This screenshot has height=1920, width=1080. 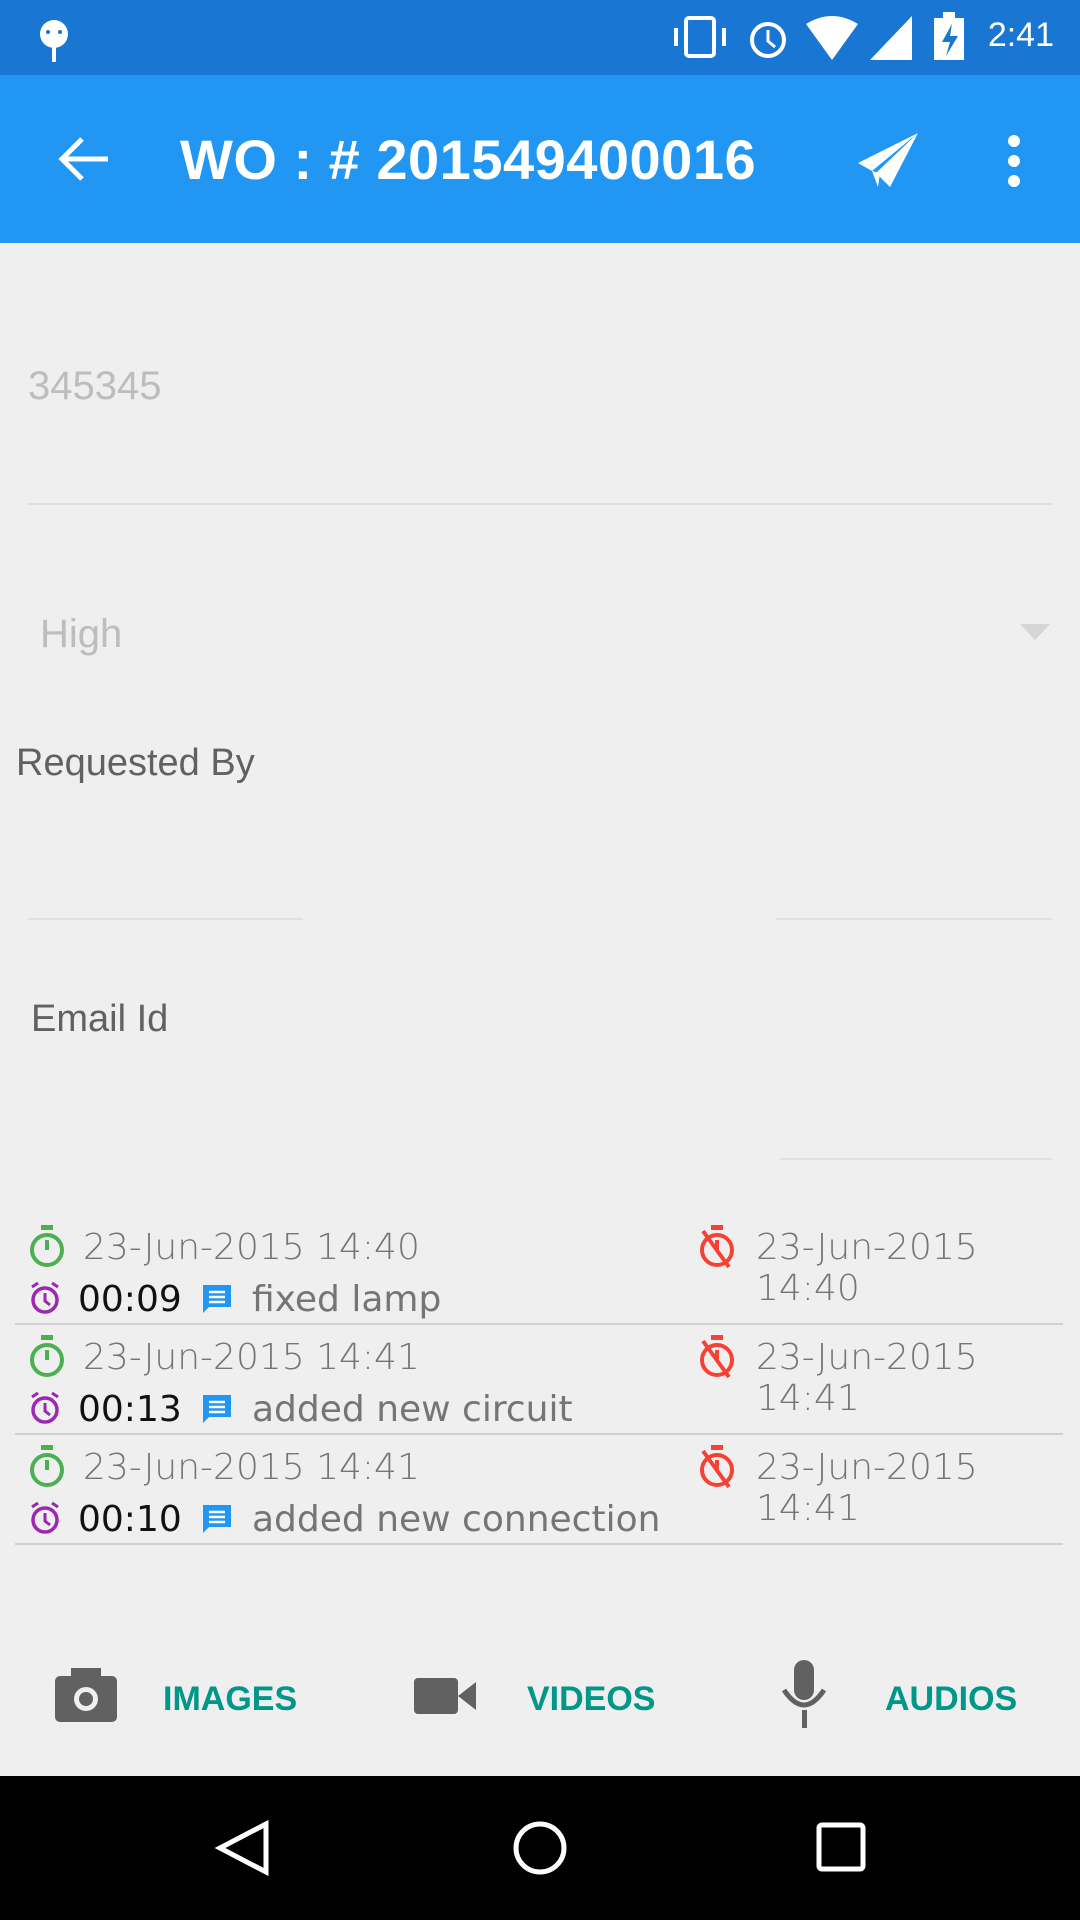 What do you see at coordinates (891, 38) in the screenshot?
I see `signal-icon` at bounding box center [891, 38].